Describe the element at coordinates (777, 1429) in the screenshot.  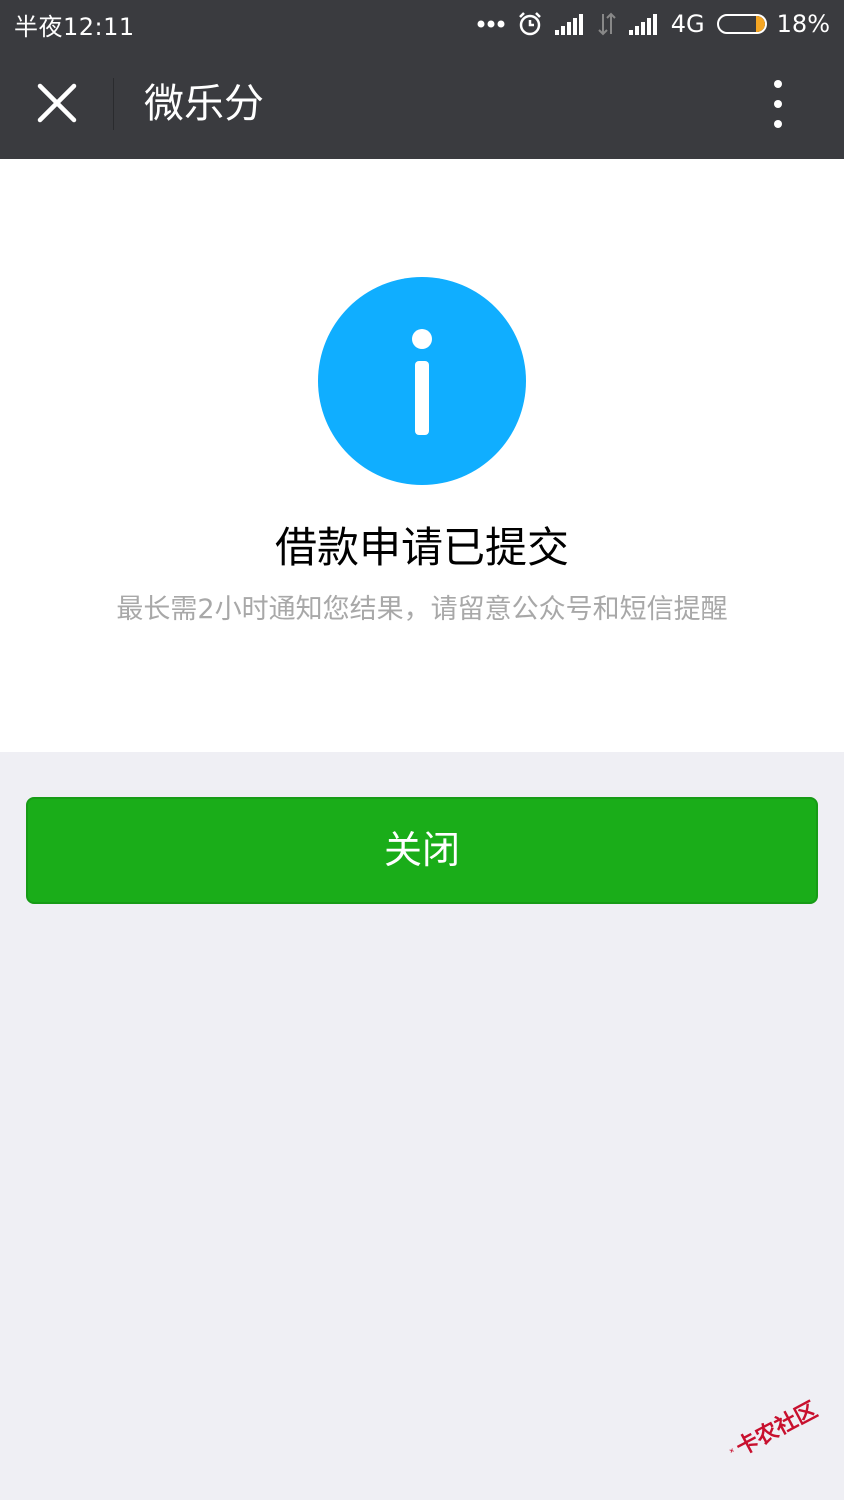
I see `watermark-text: 卡农社区` at that location.